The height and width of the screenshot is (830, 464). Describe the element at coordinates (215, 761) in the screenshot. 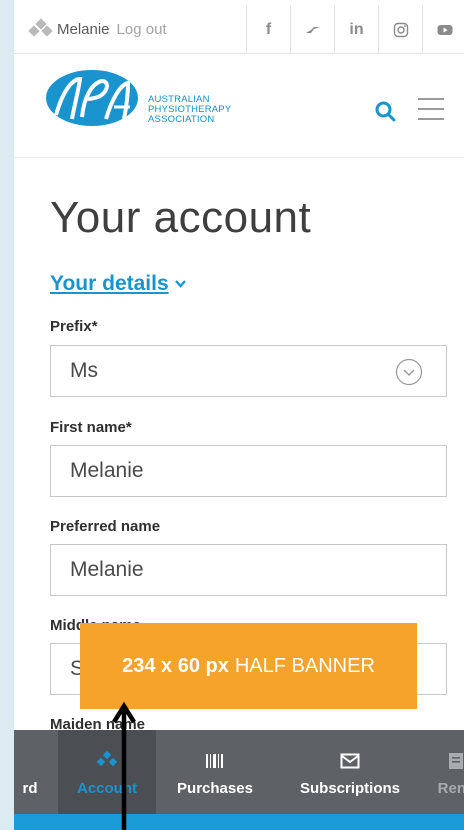

I see `barcode-icon` at that location.